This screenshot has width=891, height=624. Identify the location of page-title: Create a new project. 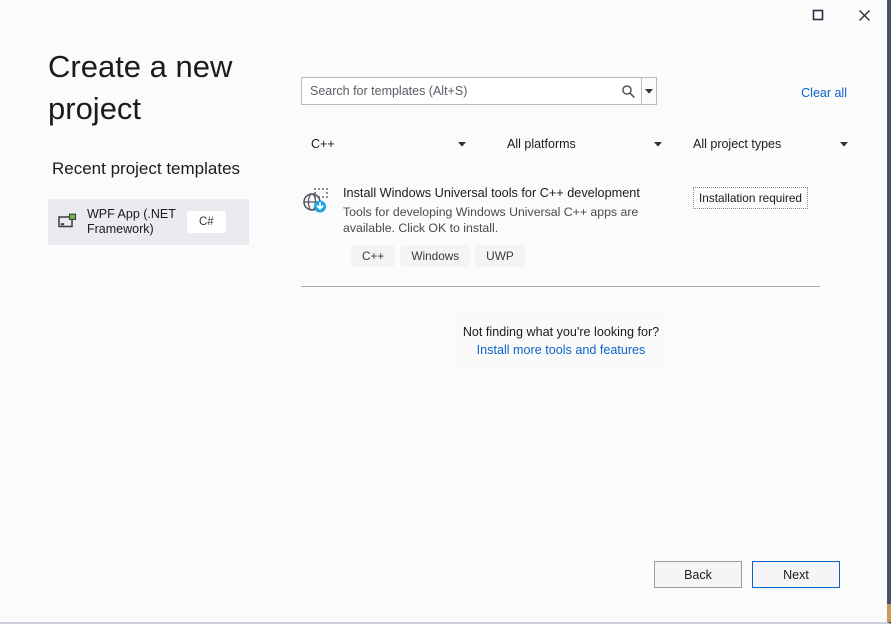
(140, 87).